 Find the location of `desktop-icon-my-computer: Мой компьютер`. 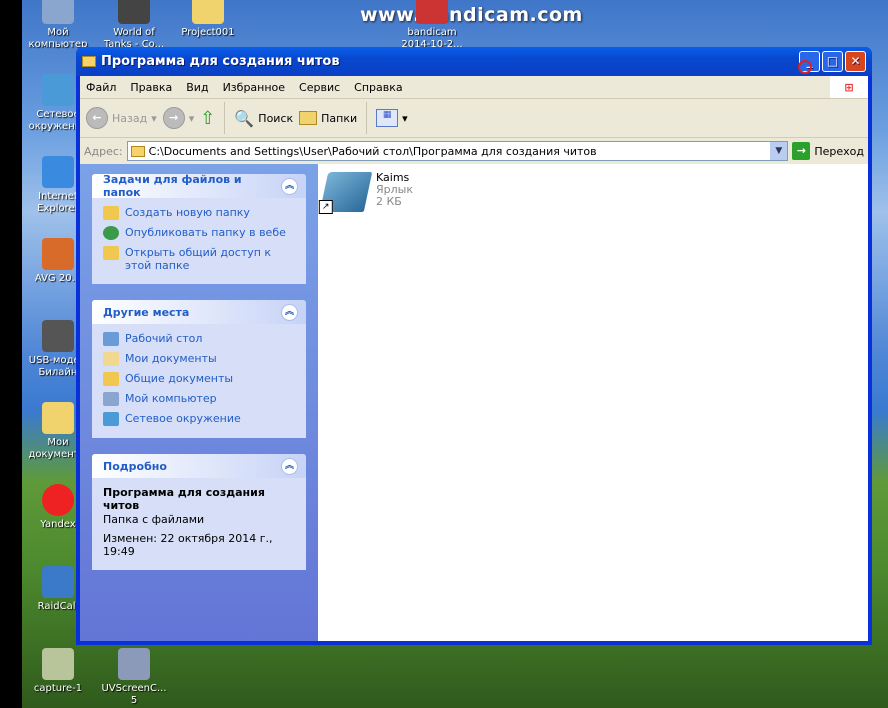

desktop-icon-my-computer: Мой компьютер is located at coordinates (58, 25).